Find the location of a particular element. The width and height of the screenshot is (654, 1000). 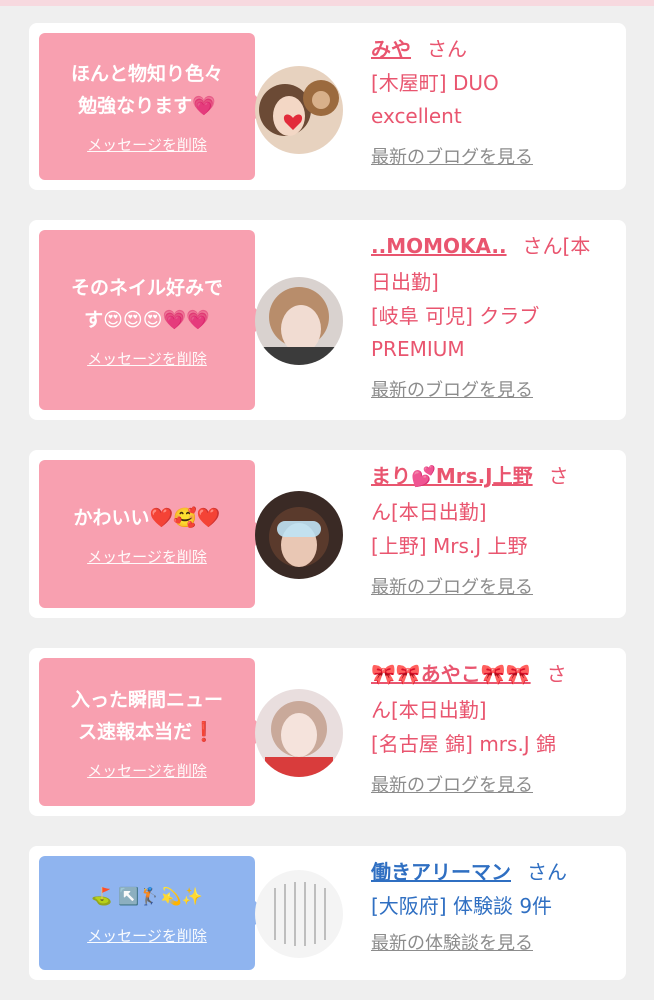

shop-info: [名古屋 錦] mrs.J 錦 is located at coordinates (493, 744).